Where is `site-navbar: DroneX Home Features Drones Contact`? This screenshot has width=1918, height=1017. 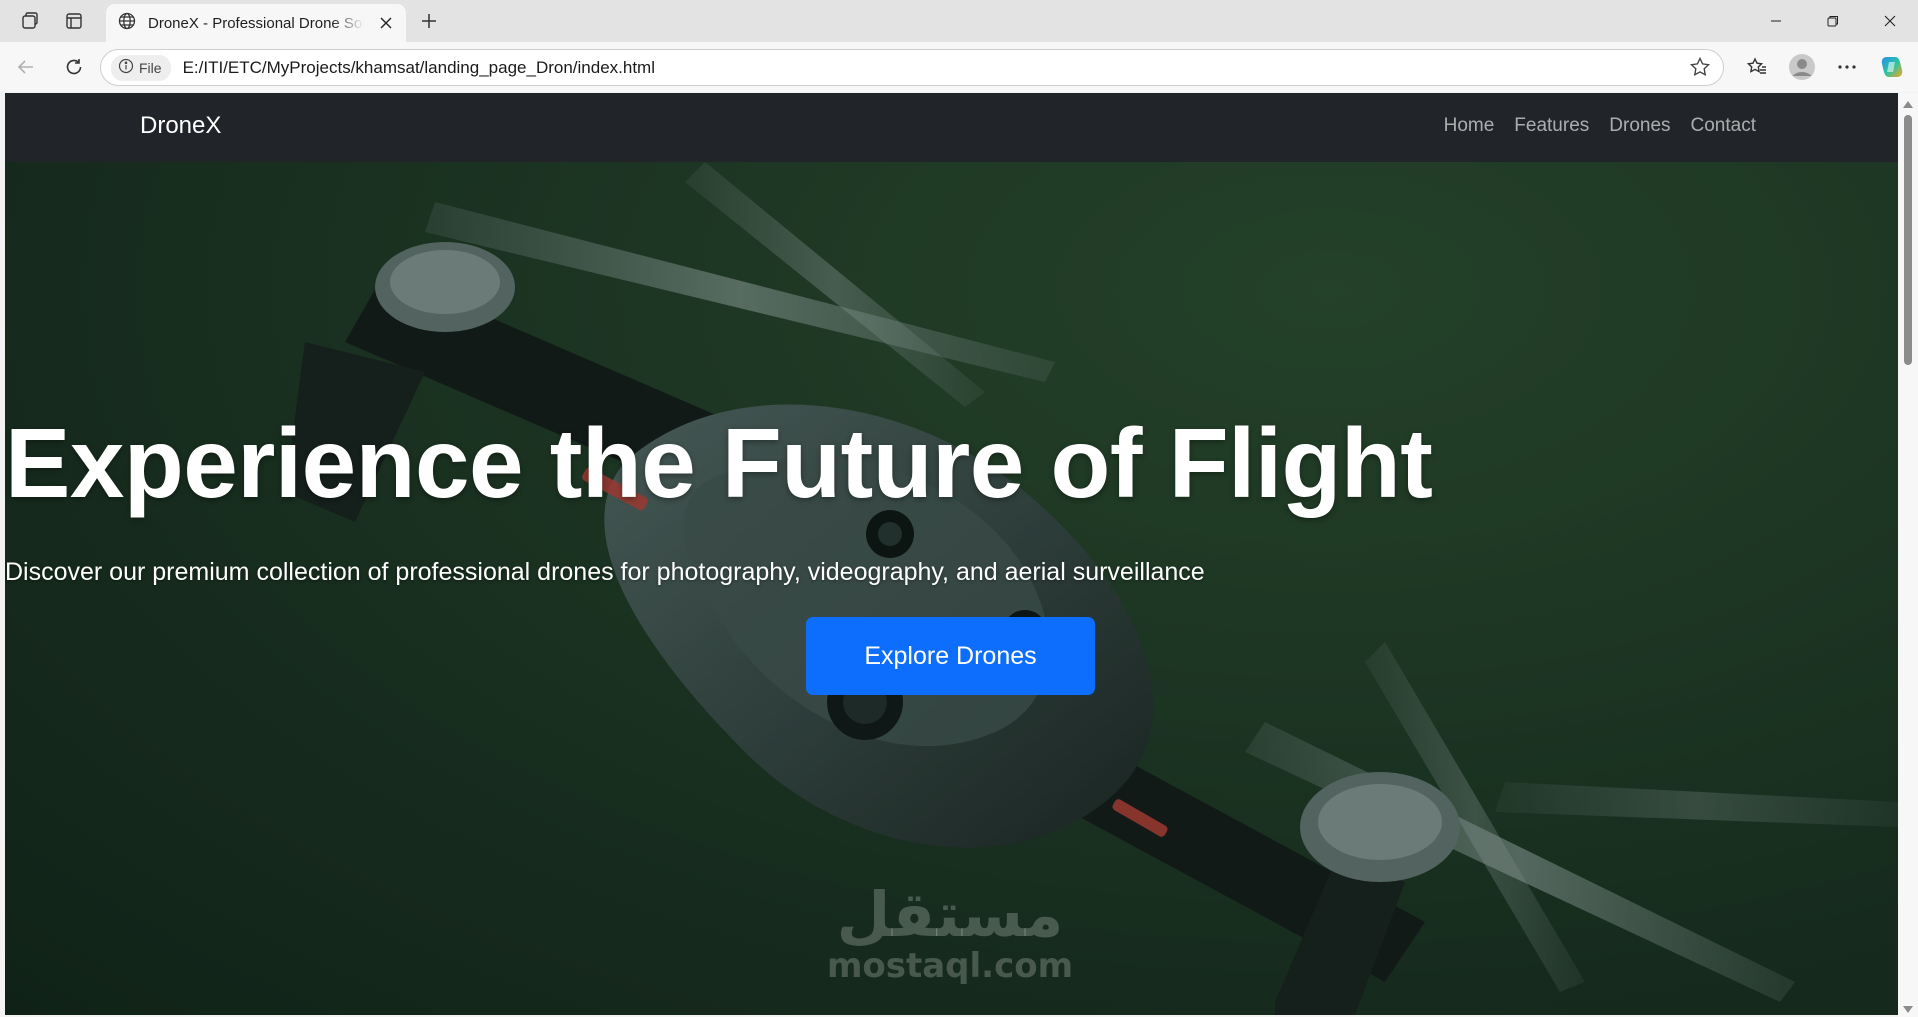
site-navbar: DroneX Home Features Drones Contact is located at coordinates (951, 127).